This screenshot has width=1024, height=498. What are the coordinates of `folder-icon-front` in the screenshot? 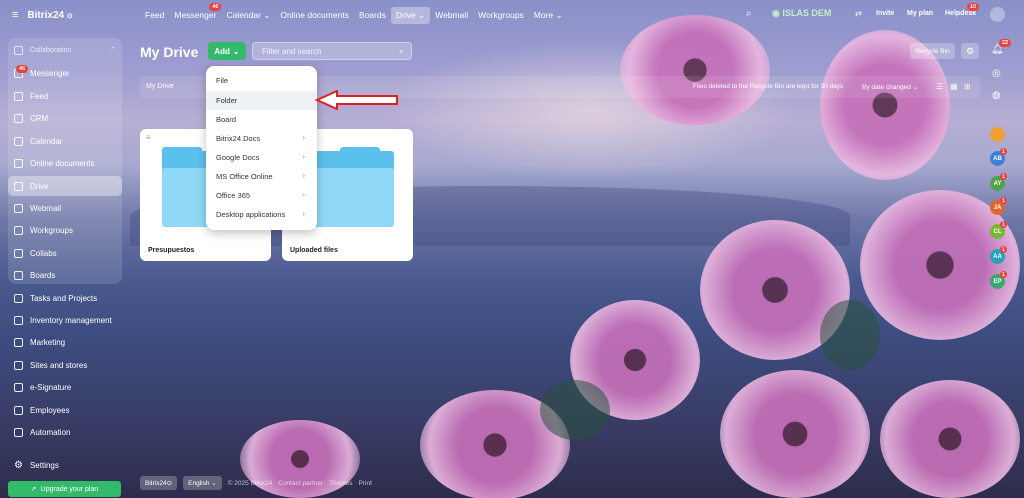 It's located at (349, 197).